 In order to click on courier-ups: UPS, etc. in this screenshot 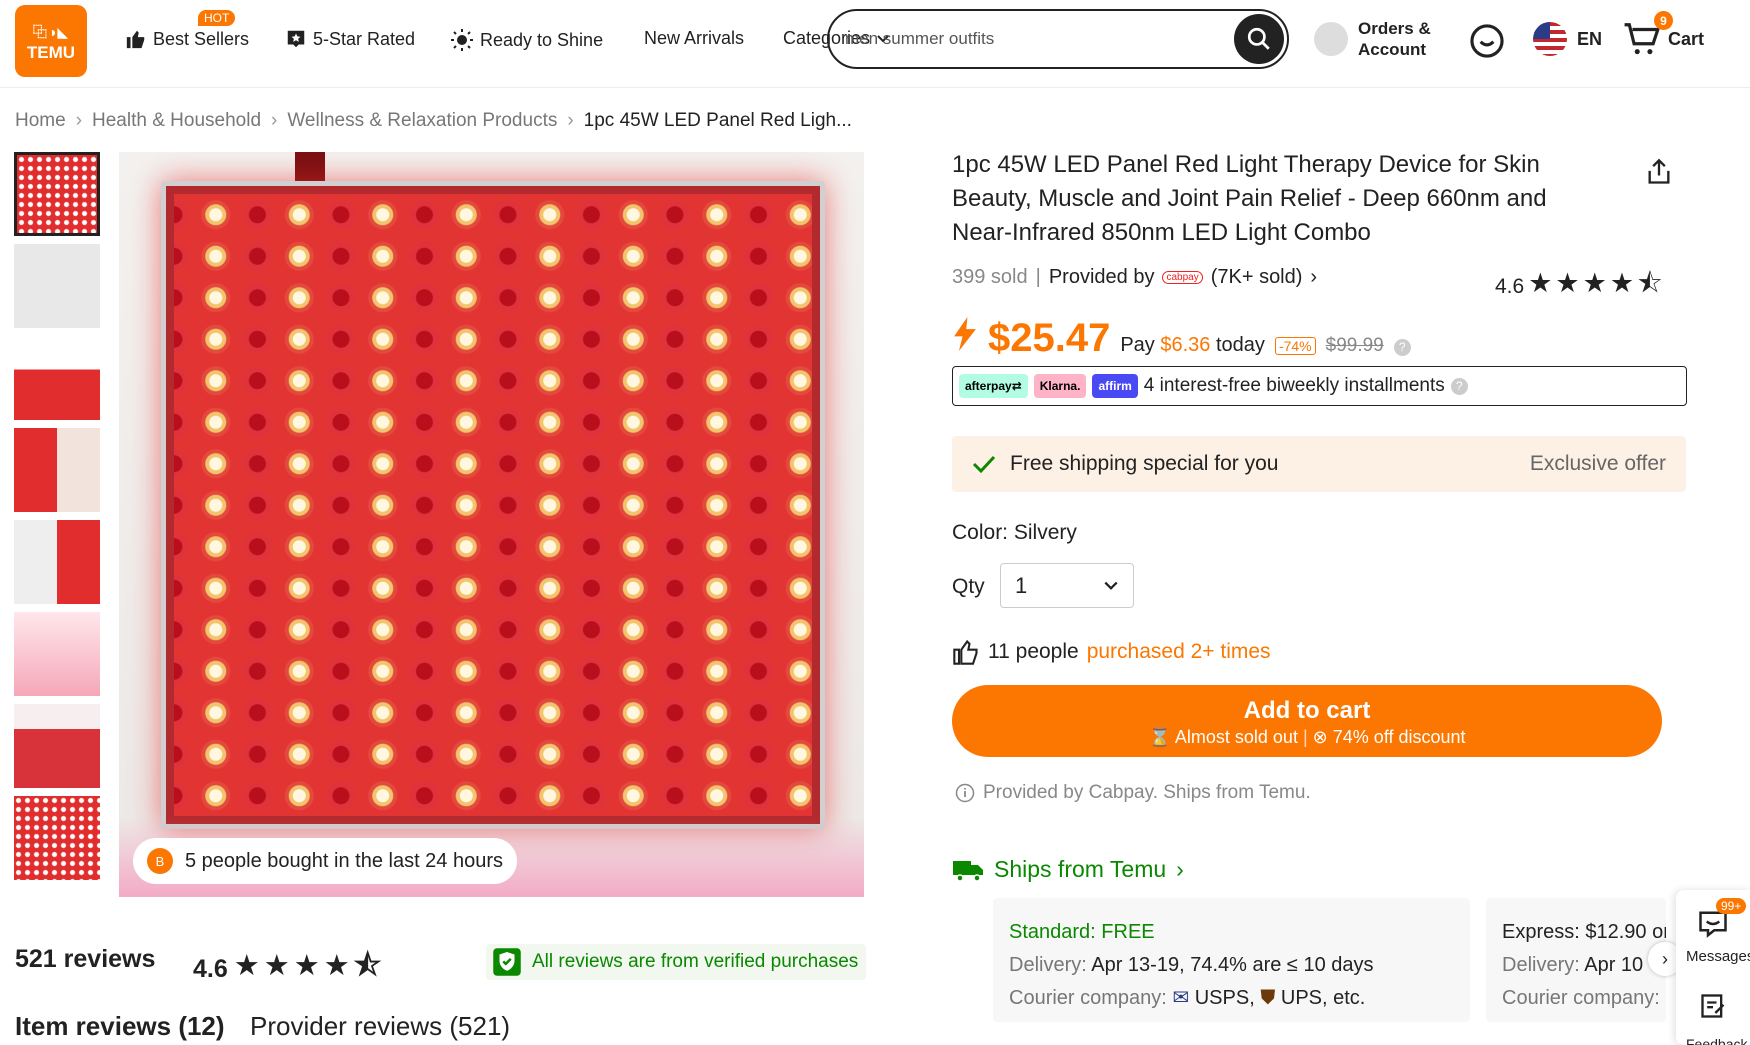, I will do `click(1323, 998)`.